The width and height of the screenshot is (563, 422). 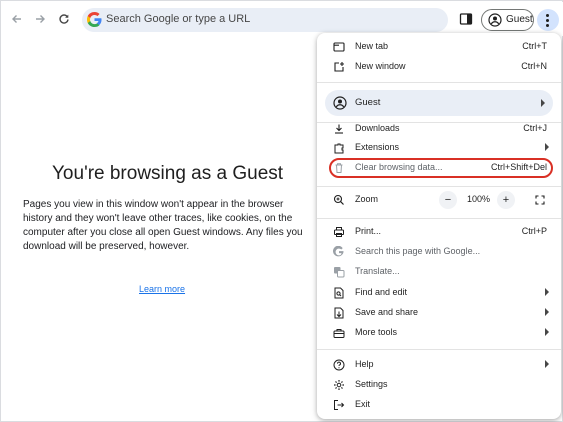 What do you see at coordinates (368, 102) in the screenshot?
I see `menu-label: Guest` at bounding box center [368, 102].